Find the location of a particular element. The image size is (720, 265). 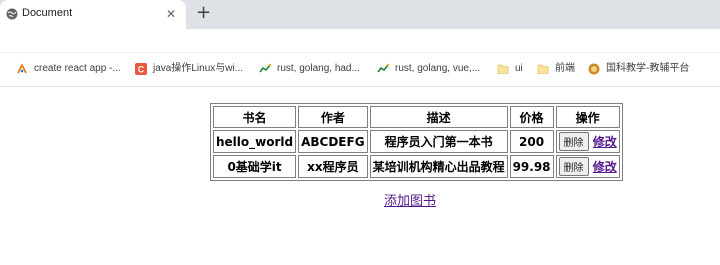

toolbar is located at coordinates (360, 41).